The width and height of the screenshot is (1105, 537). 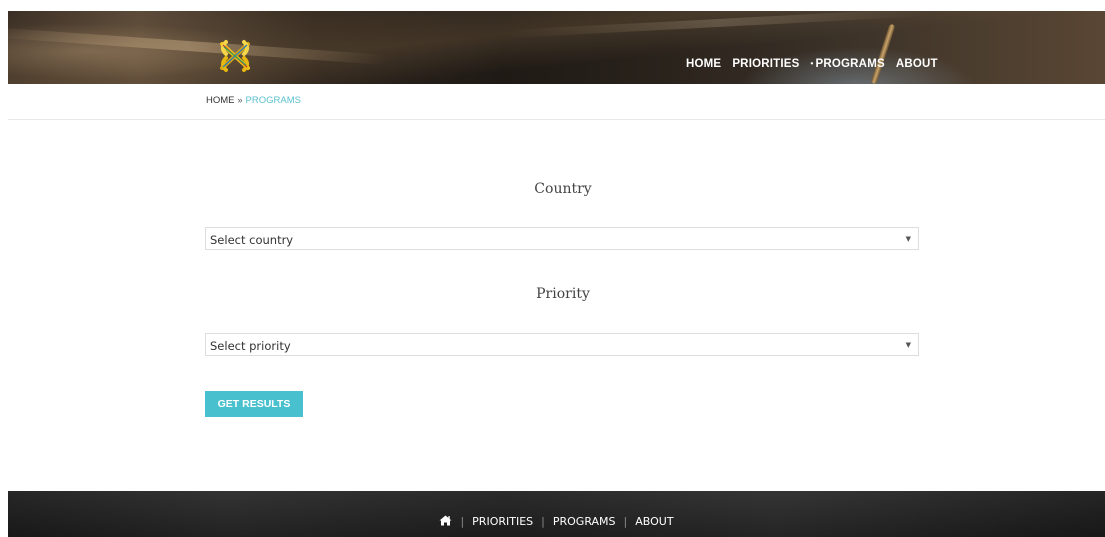 What do you see at coordinates (812, 63) in the screenshot?
I see `active-marker: •` at bounding box center [812, 63].